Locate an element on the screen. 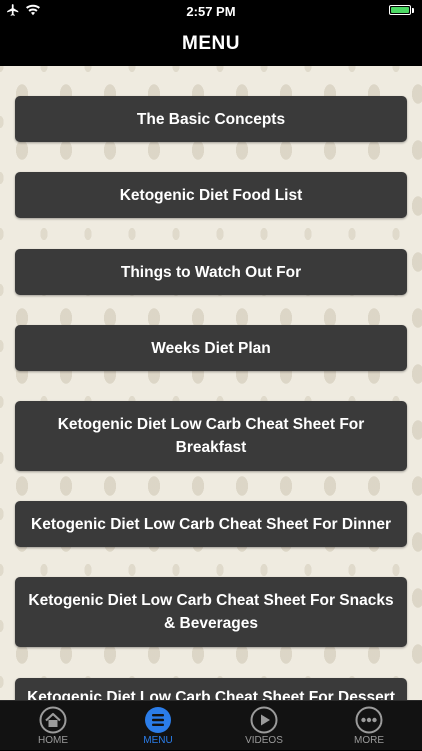 The width and height of the screenshot is (422, 751). tab-videos-label: VIDEOS is located at coordinates (264, 740).